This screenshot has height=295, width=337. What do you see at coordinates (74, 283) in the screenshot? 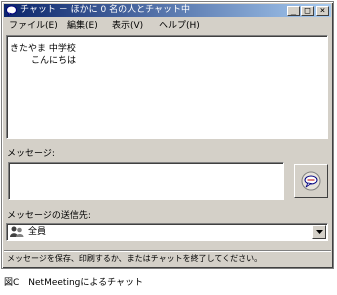
I see `figure-caption: 図C NetMeetingによるチャット` at bounding box center [74, 283].